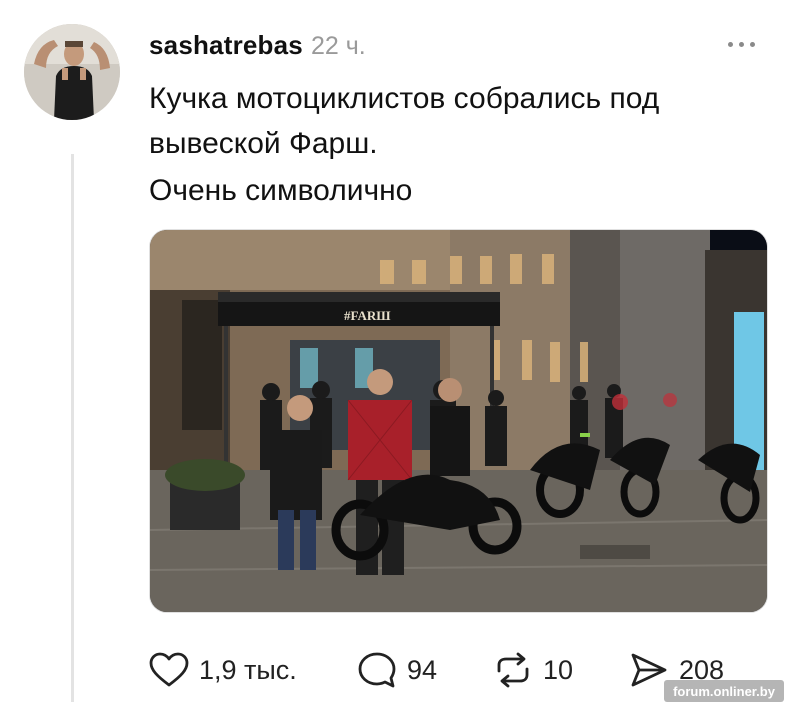 The image size is (800, 712). Describe the element at coordinates (338, 46) in the screenshot. I see `post-time: 22 ч.` at that location.